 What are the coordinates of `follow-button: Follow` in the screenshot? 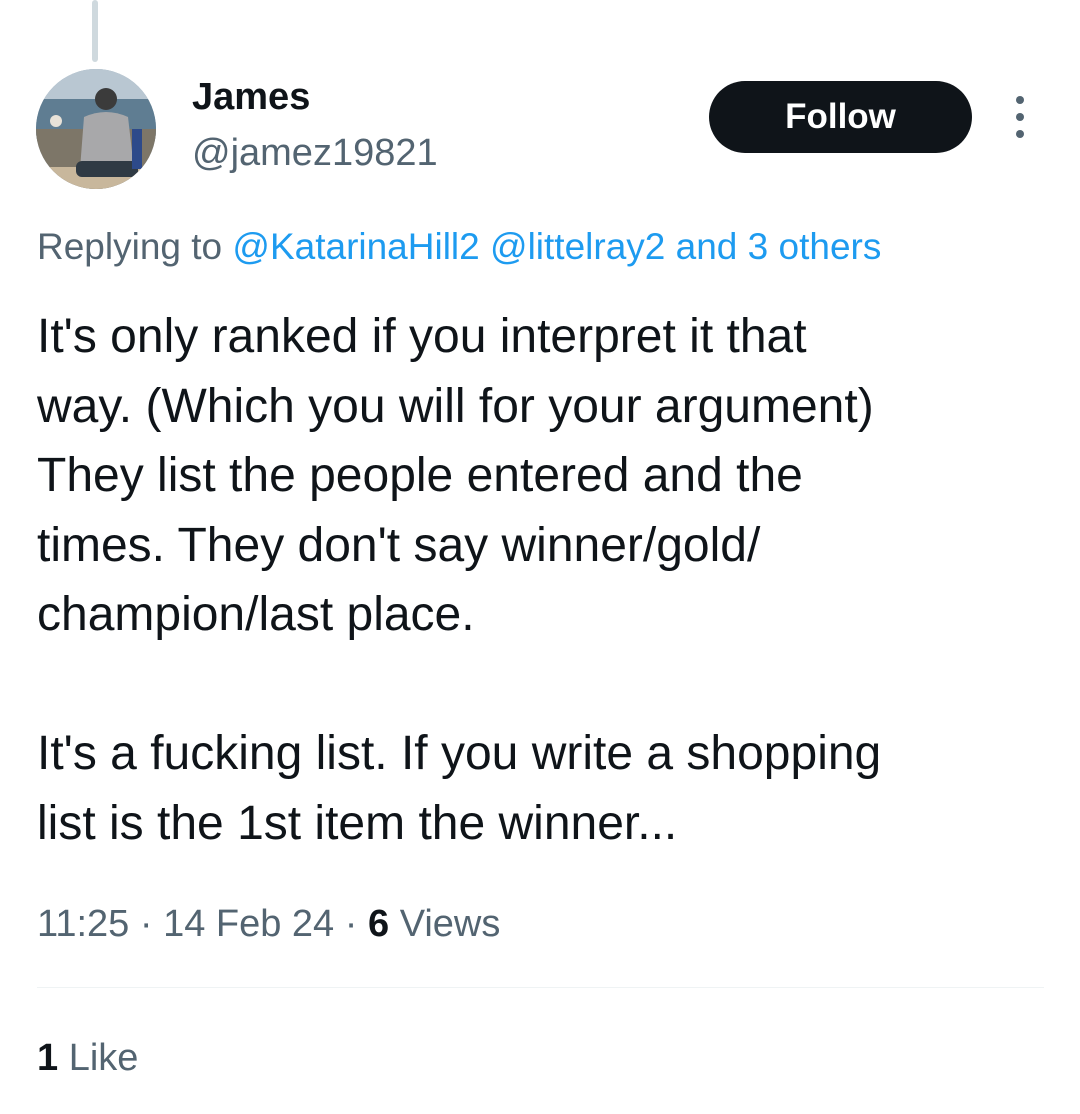 It's located at (840, 117).